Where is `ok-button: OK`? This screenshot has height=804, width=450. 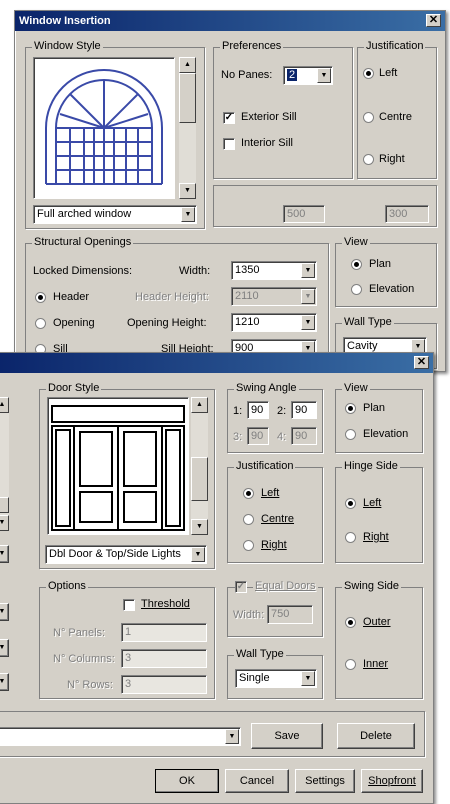 ok-button: OK is located at coordinates (187, 781).